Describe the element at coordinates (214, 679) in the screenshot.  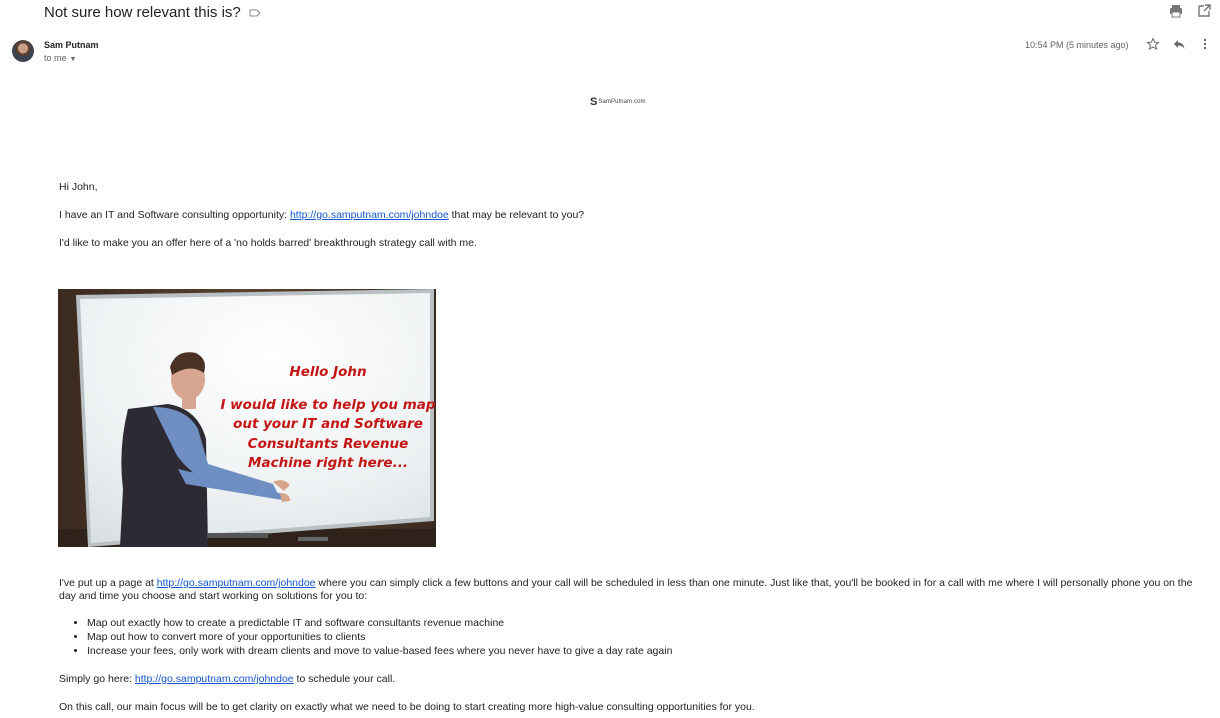
I see `schedule-link: http://go.samputnam.com/johndoe` at that location.